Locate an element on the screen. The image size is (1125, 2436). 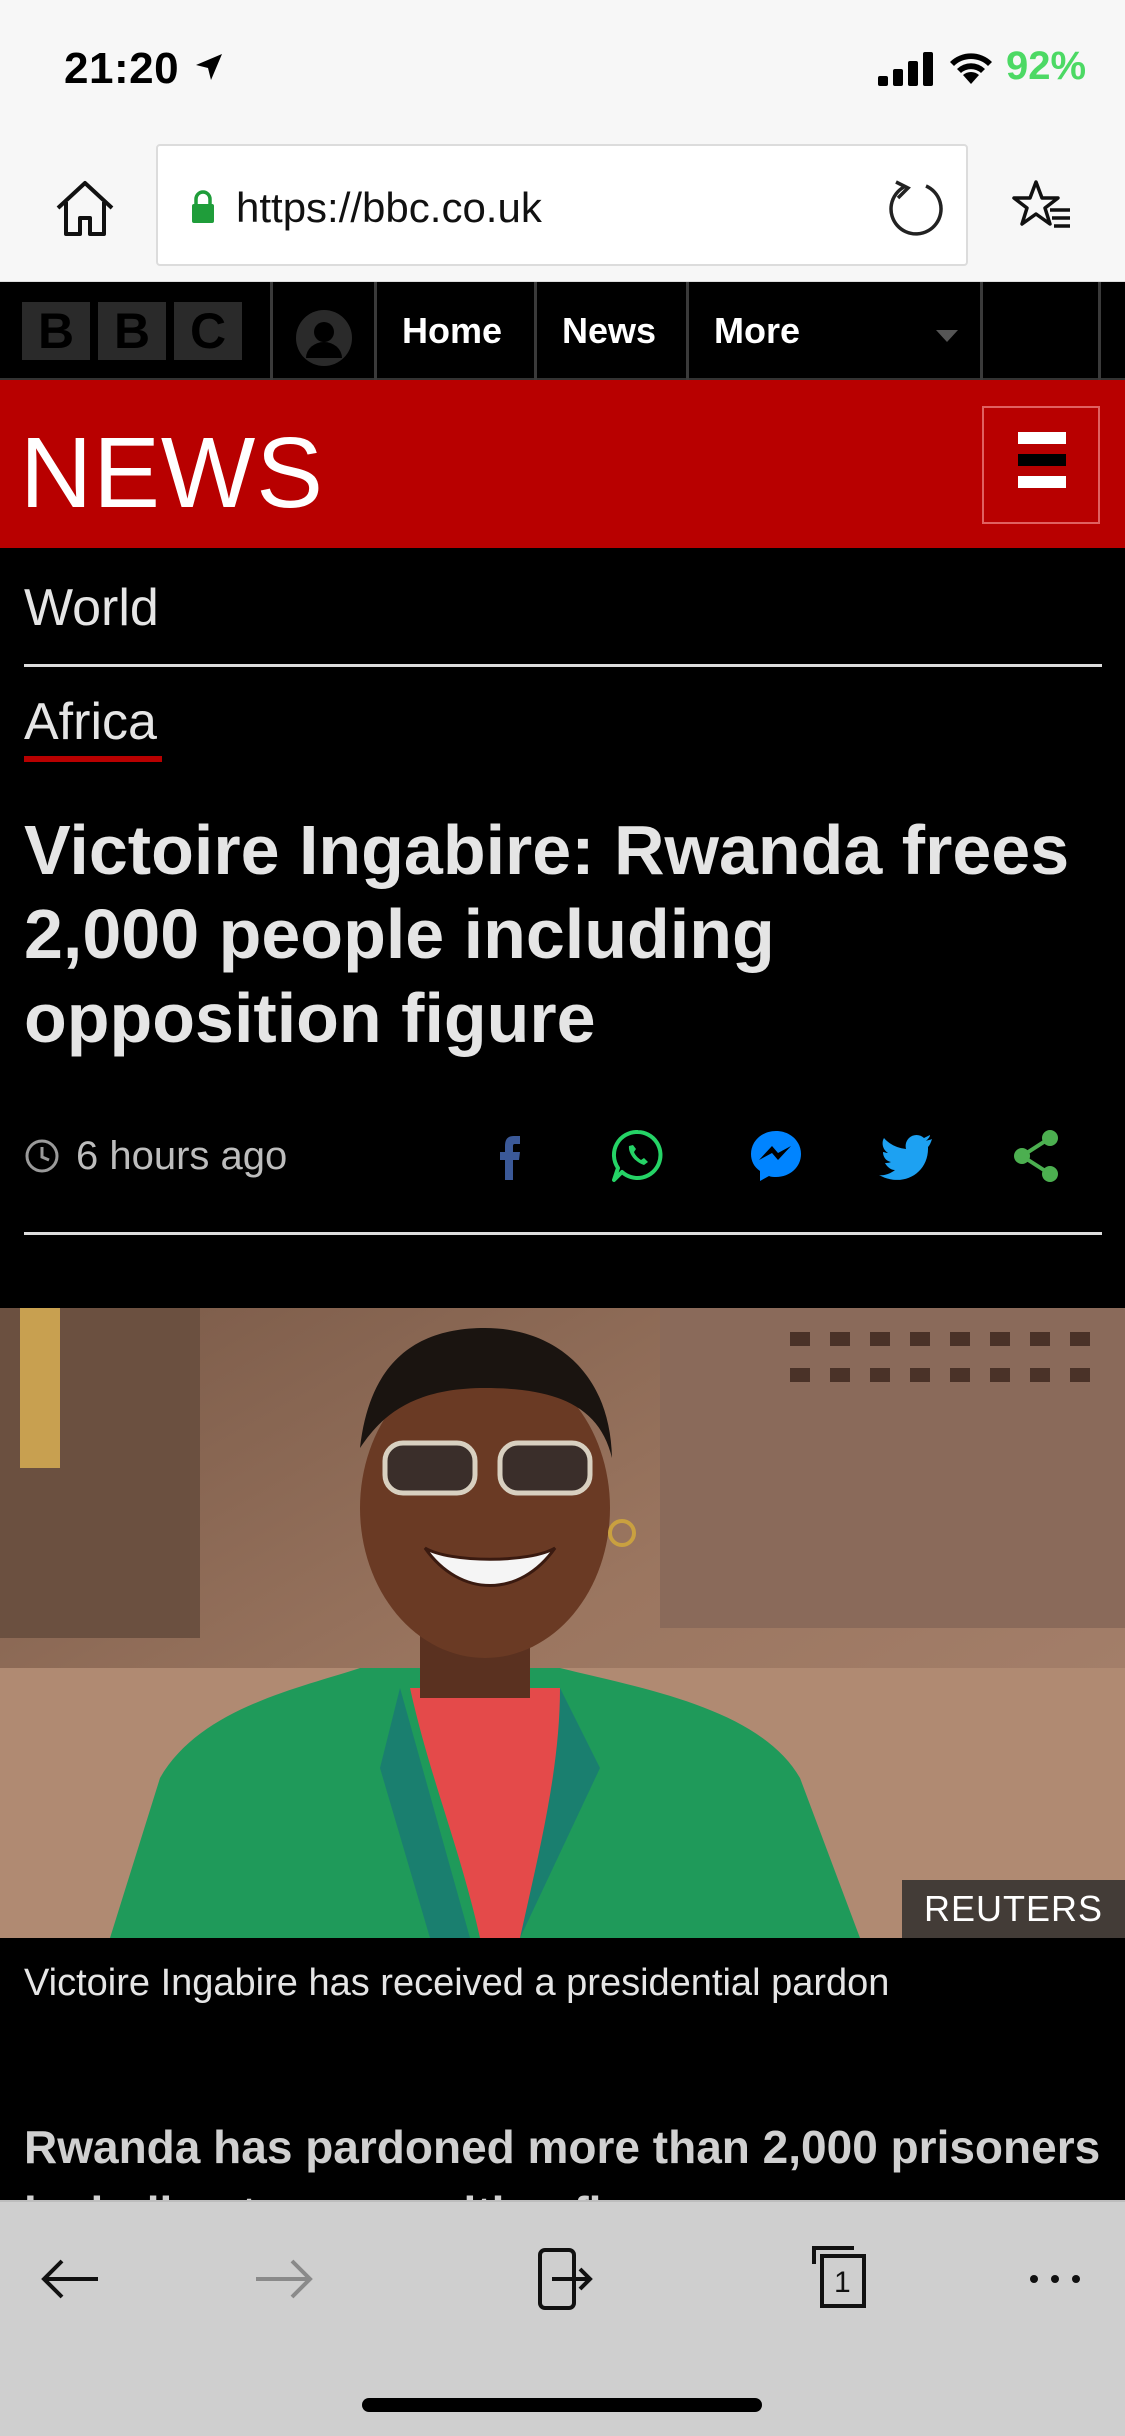
lock-icon is located at coordinates (203, 206).